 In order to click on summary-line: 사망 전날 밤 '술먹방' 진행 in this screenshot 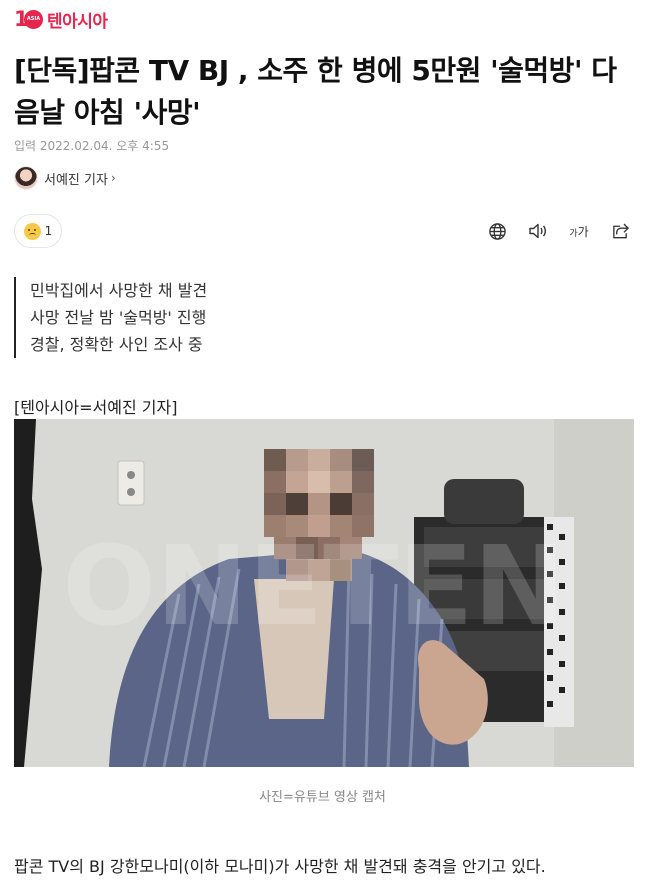, I will do `click(118, 317)`.